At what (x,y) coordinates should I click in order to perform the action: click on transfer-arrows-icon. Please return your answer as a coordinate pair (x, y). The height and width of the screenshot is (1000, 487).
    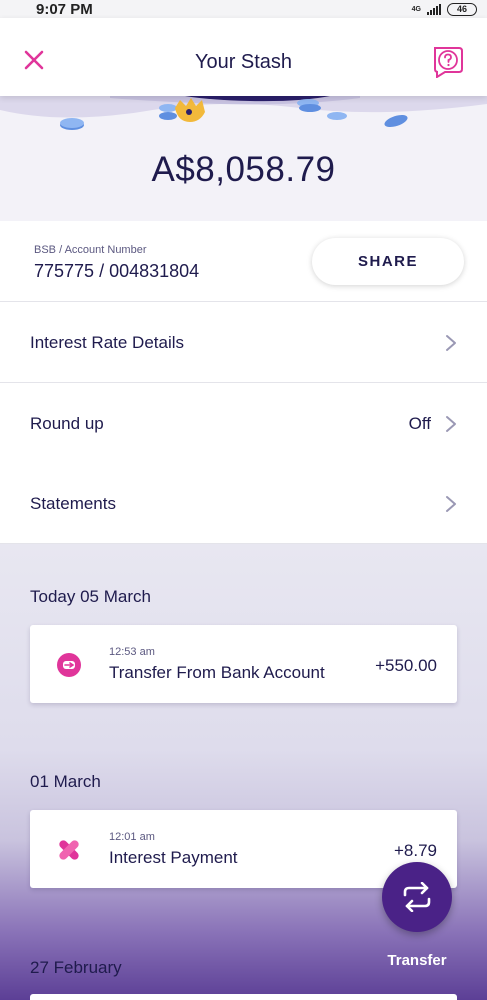
    Looking at the image, I should click on (417, 897).